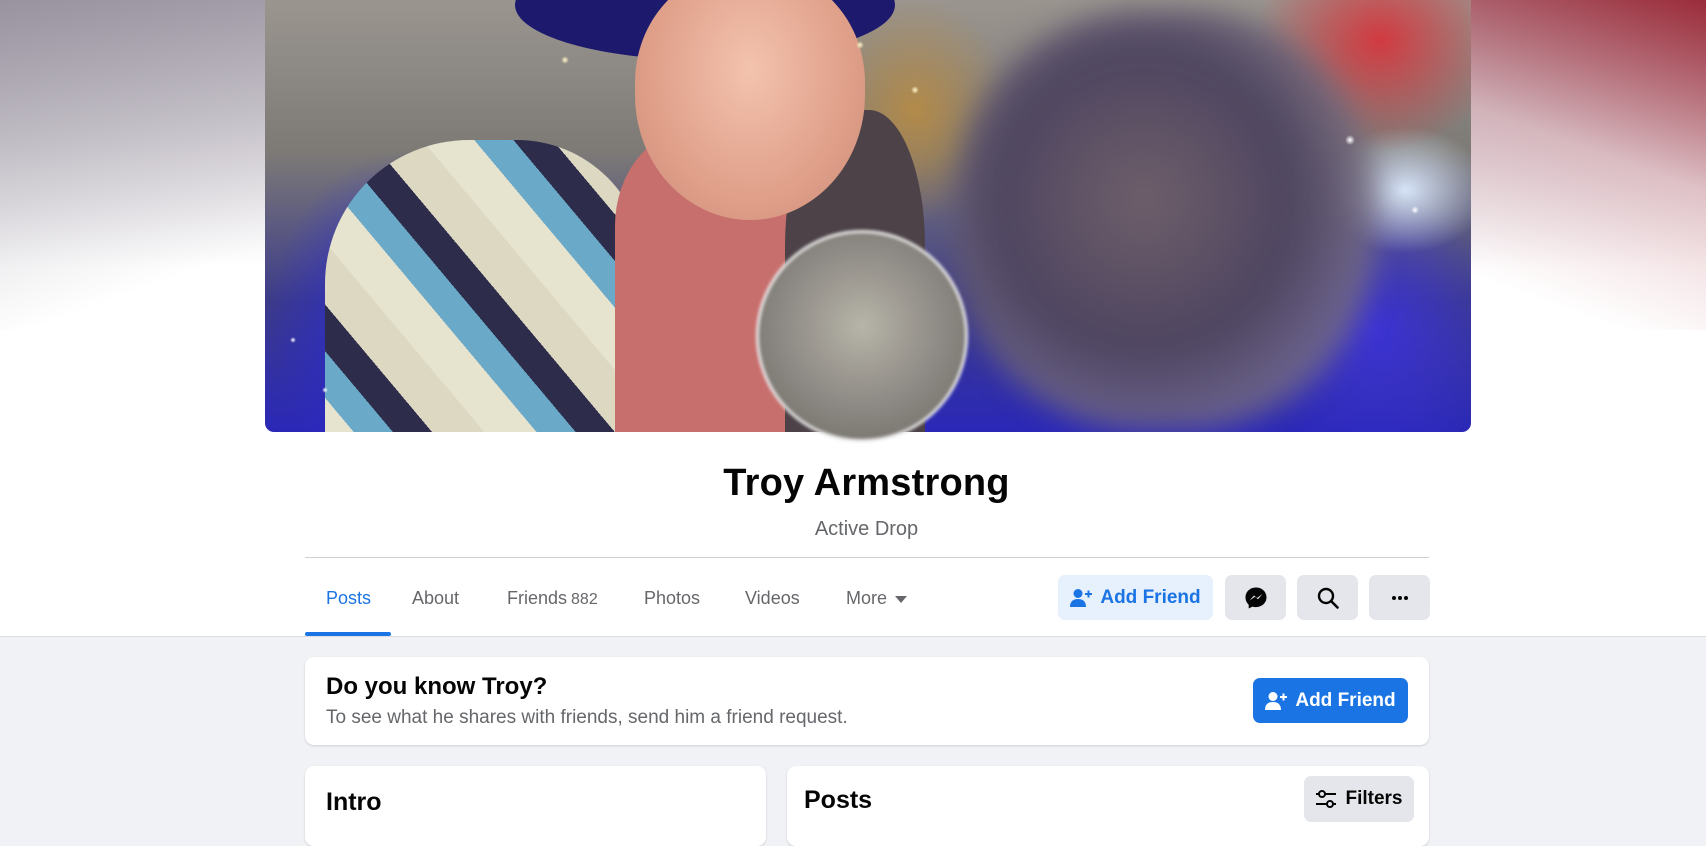 The height and width of the screenshot is (846, 1706). Describe the element at coordinates (866, 529) in the screenshot. I see `profile-subtitle: Active Drop` at that location.